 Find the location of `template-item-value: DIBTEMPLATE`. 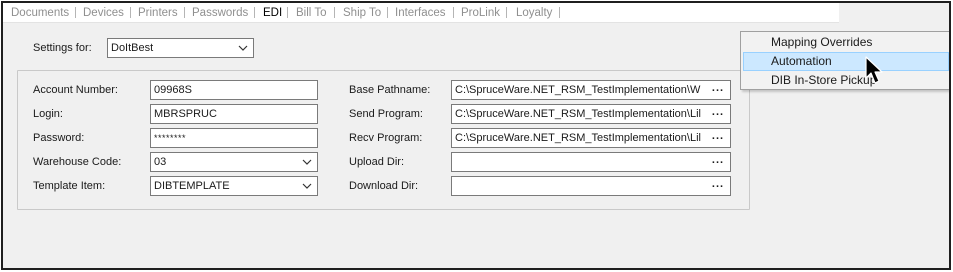

template-item-value: DIBTEMPLATE is located at coordinates (192, 186).